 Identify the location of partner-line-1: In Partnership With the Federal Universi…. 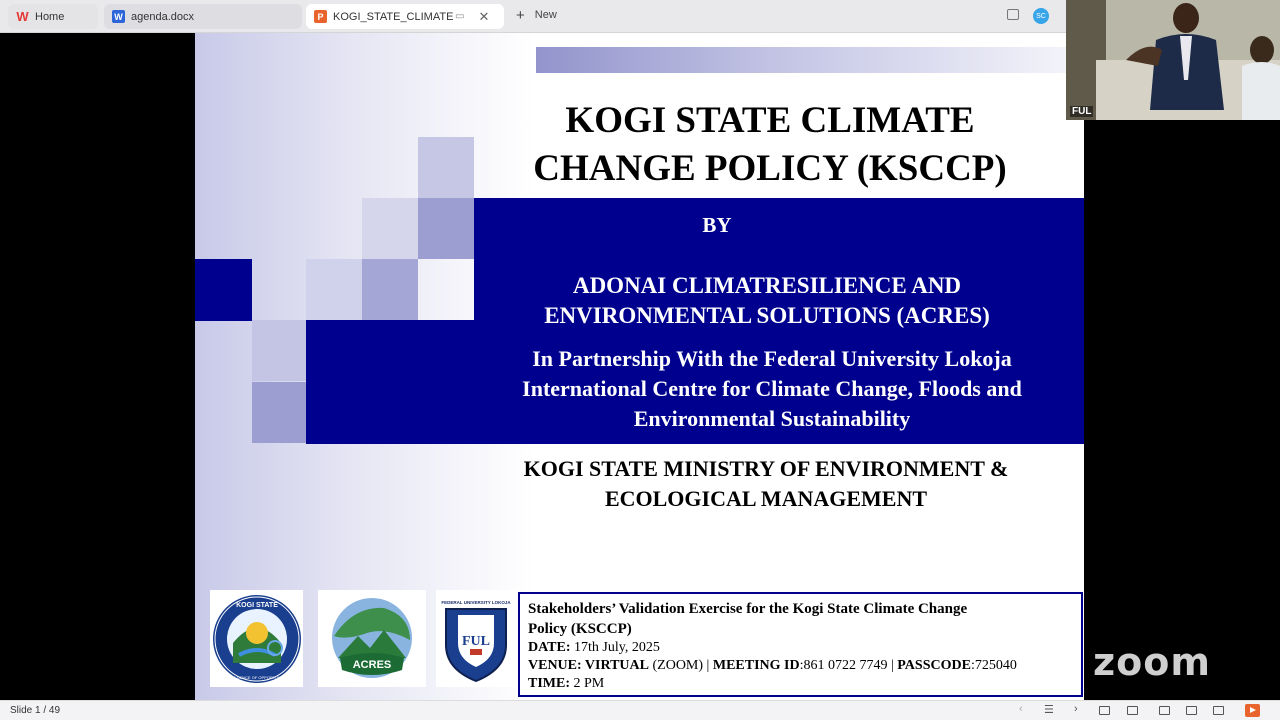
(772, 358).